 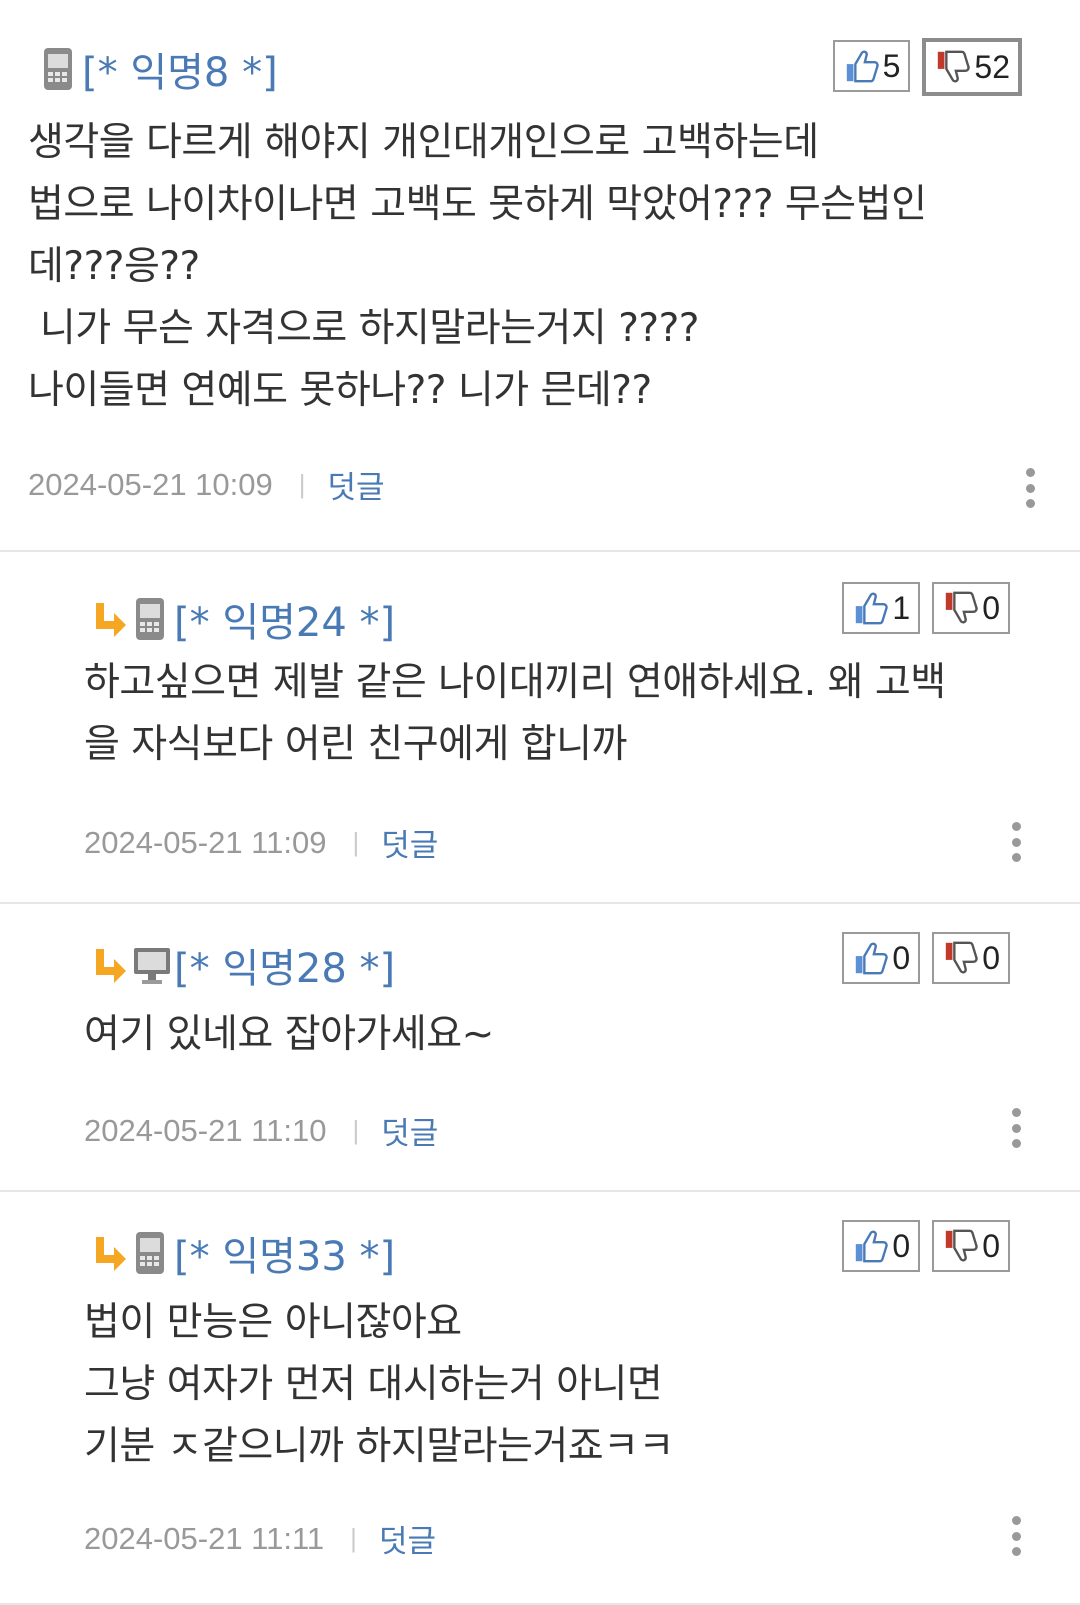 I want to click on comment-meta: 2024-05-21 10:09 | 덧글, so click(x=206, y=484).